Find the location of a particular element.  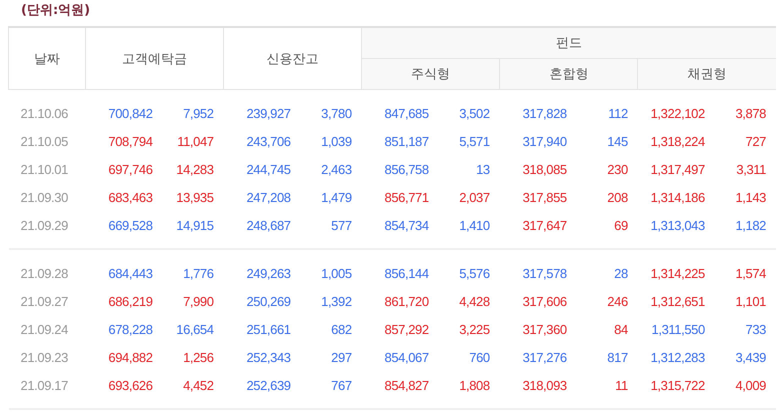

change-cell-text: 7,990 is located at coordinates (198, 301).